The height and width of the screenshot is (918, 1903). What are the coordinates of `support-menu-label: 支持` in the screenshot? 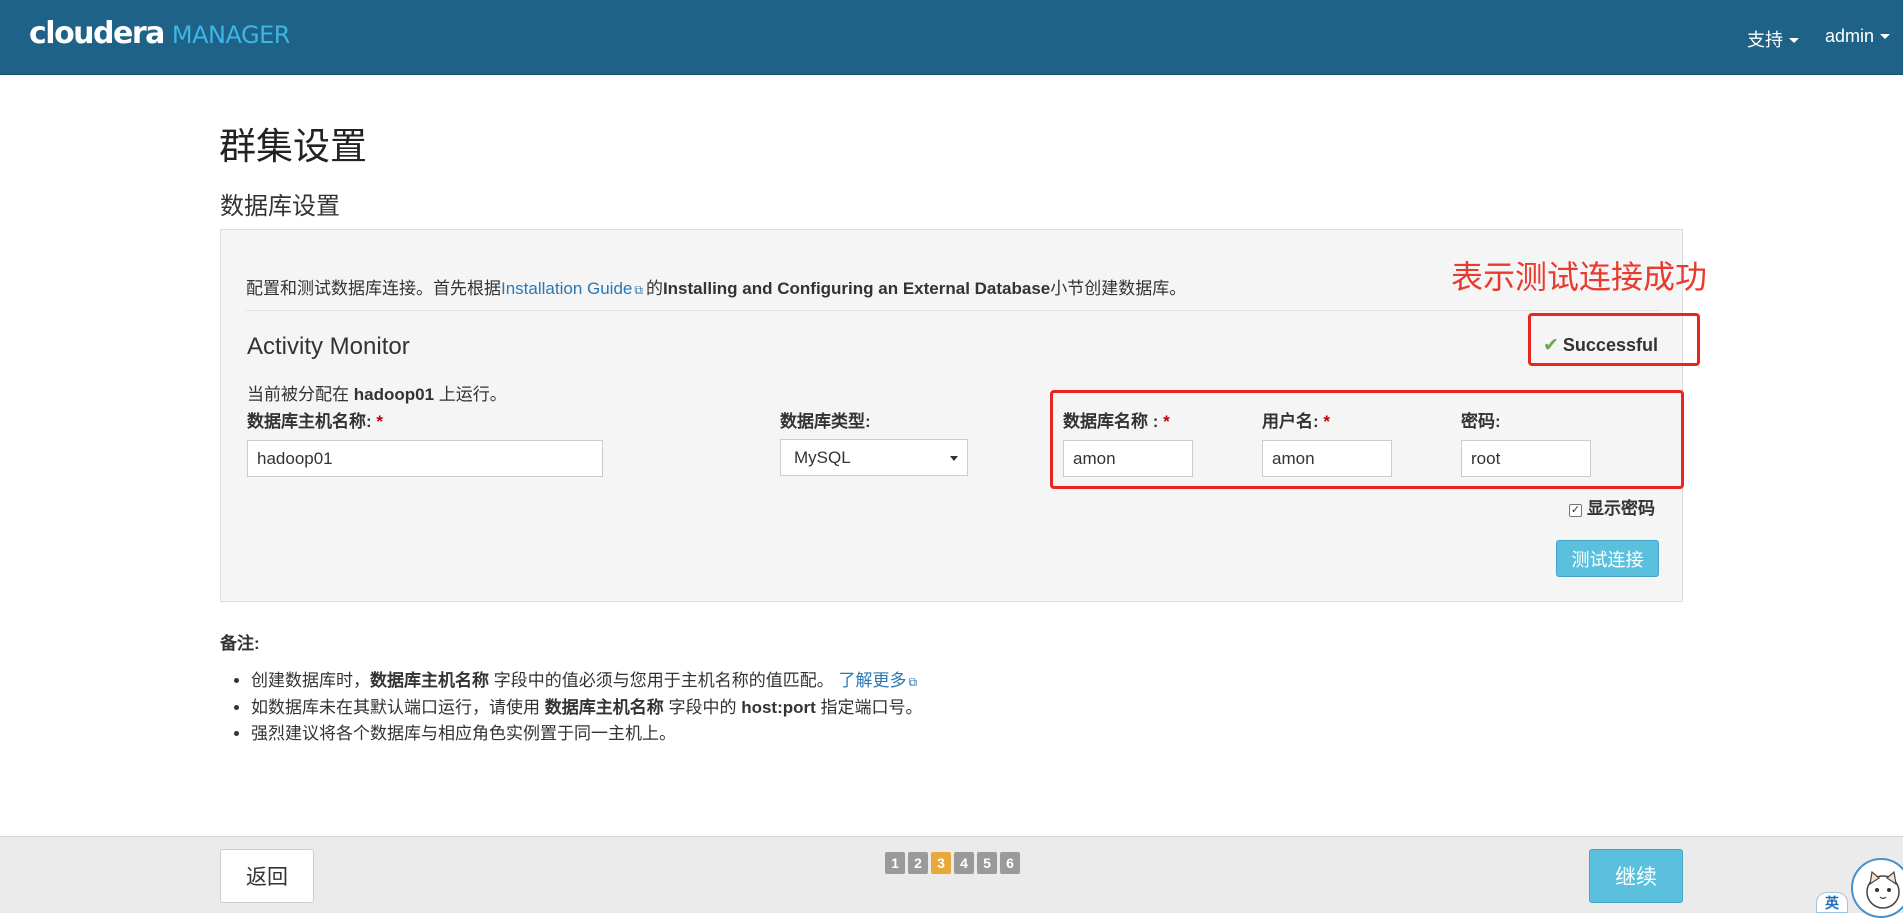 It's located at (1765, 40).